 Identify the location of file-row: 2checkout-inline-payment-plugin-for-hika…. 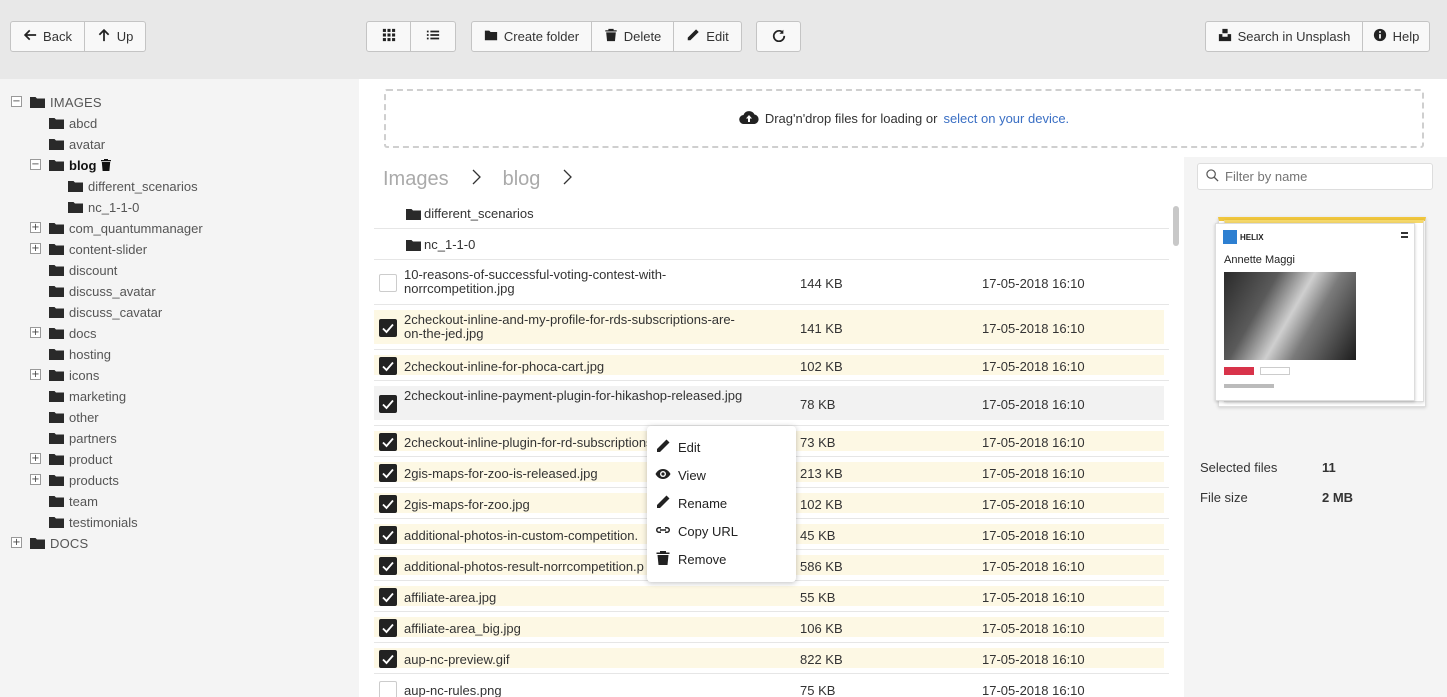
(771, 403).